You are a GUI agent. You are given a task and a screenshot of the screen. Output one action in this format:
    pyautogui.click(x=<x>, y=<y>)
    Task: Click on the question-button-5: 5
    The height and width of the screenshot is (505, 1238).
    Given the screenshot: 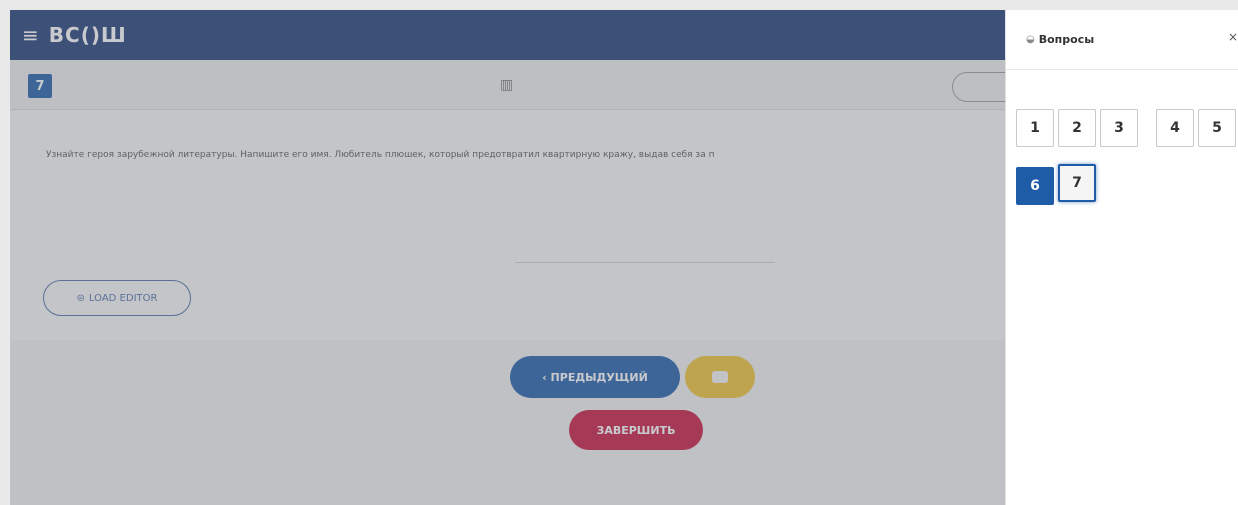 What is the action you would take?
    pyautogui.click(x=1217, y=128)
    